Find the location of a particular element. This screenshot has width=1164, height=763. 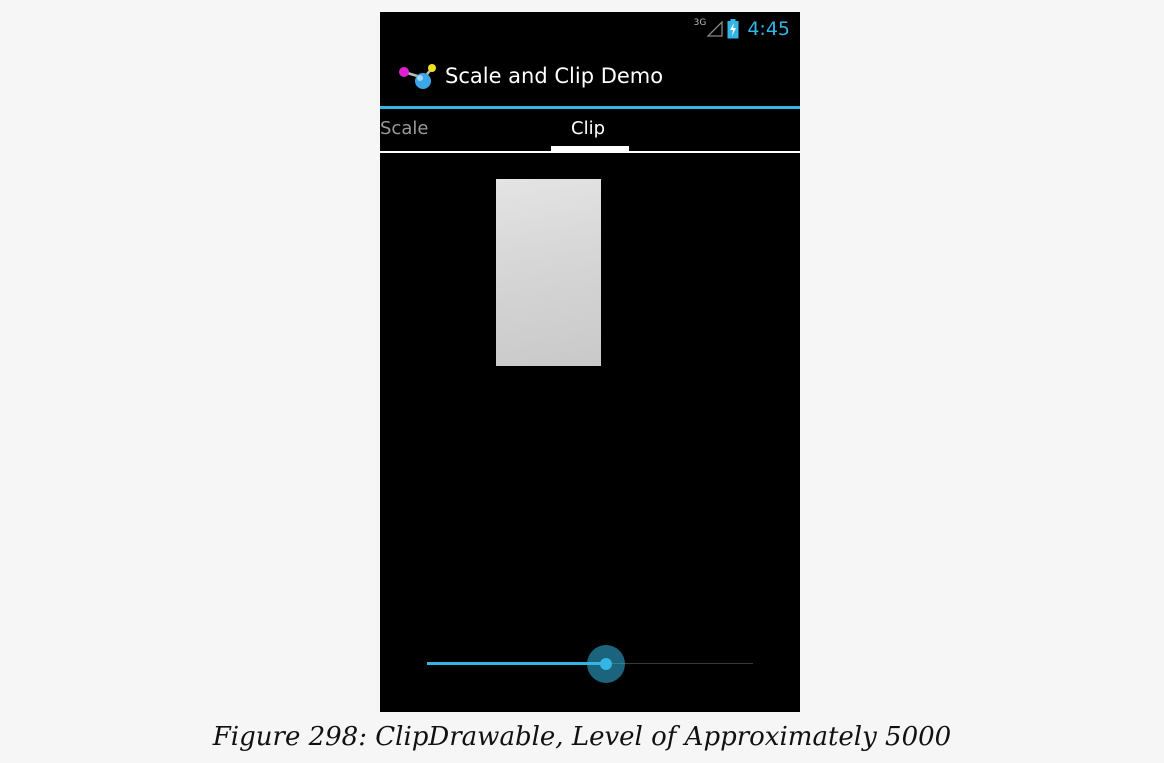

tab-scale: Scale is located at coordinates (404, 128).